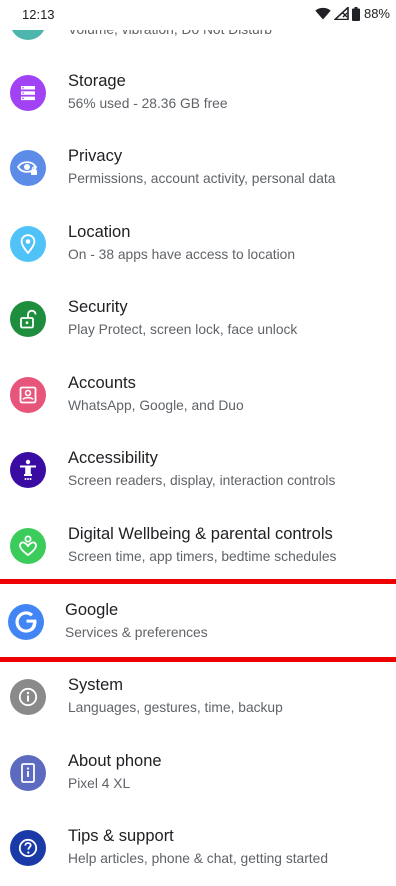 The width and height of the screenshot is (396, 886). Describe the element at coordinates (98, 307) in the screenshot. I see `settings-item-title: Security` at that location.